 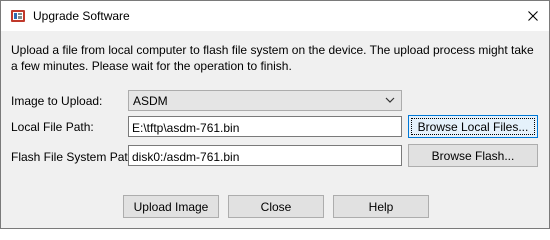 I want to click on upgrade-software-icon, so click(x=18, y=16).